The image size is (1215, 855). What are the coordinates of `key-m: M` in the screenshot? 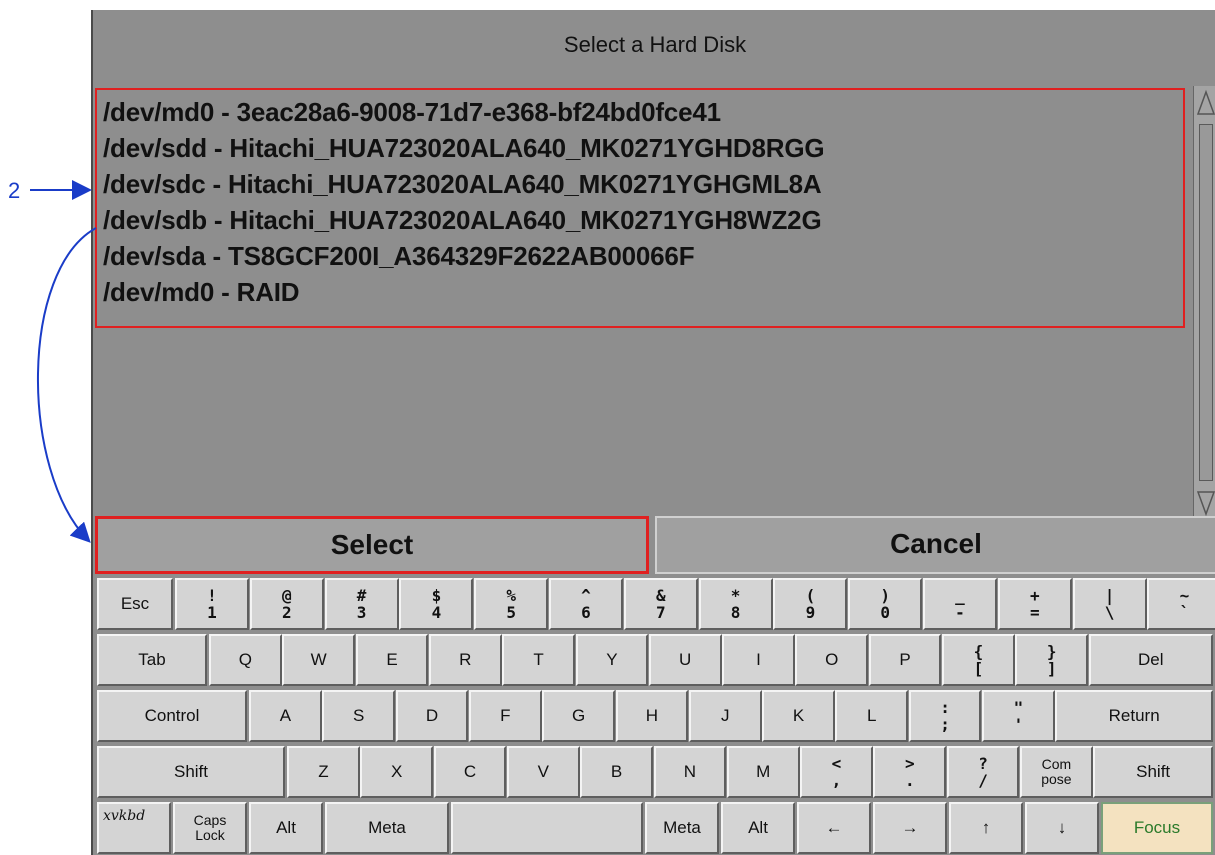 It's located at (763, 772).